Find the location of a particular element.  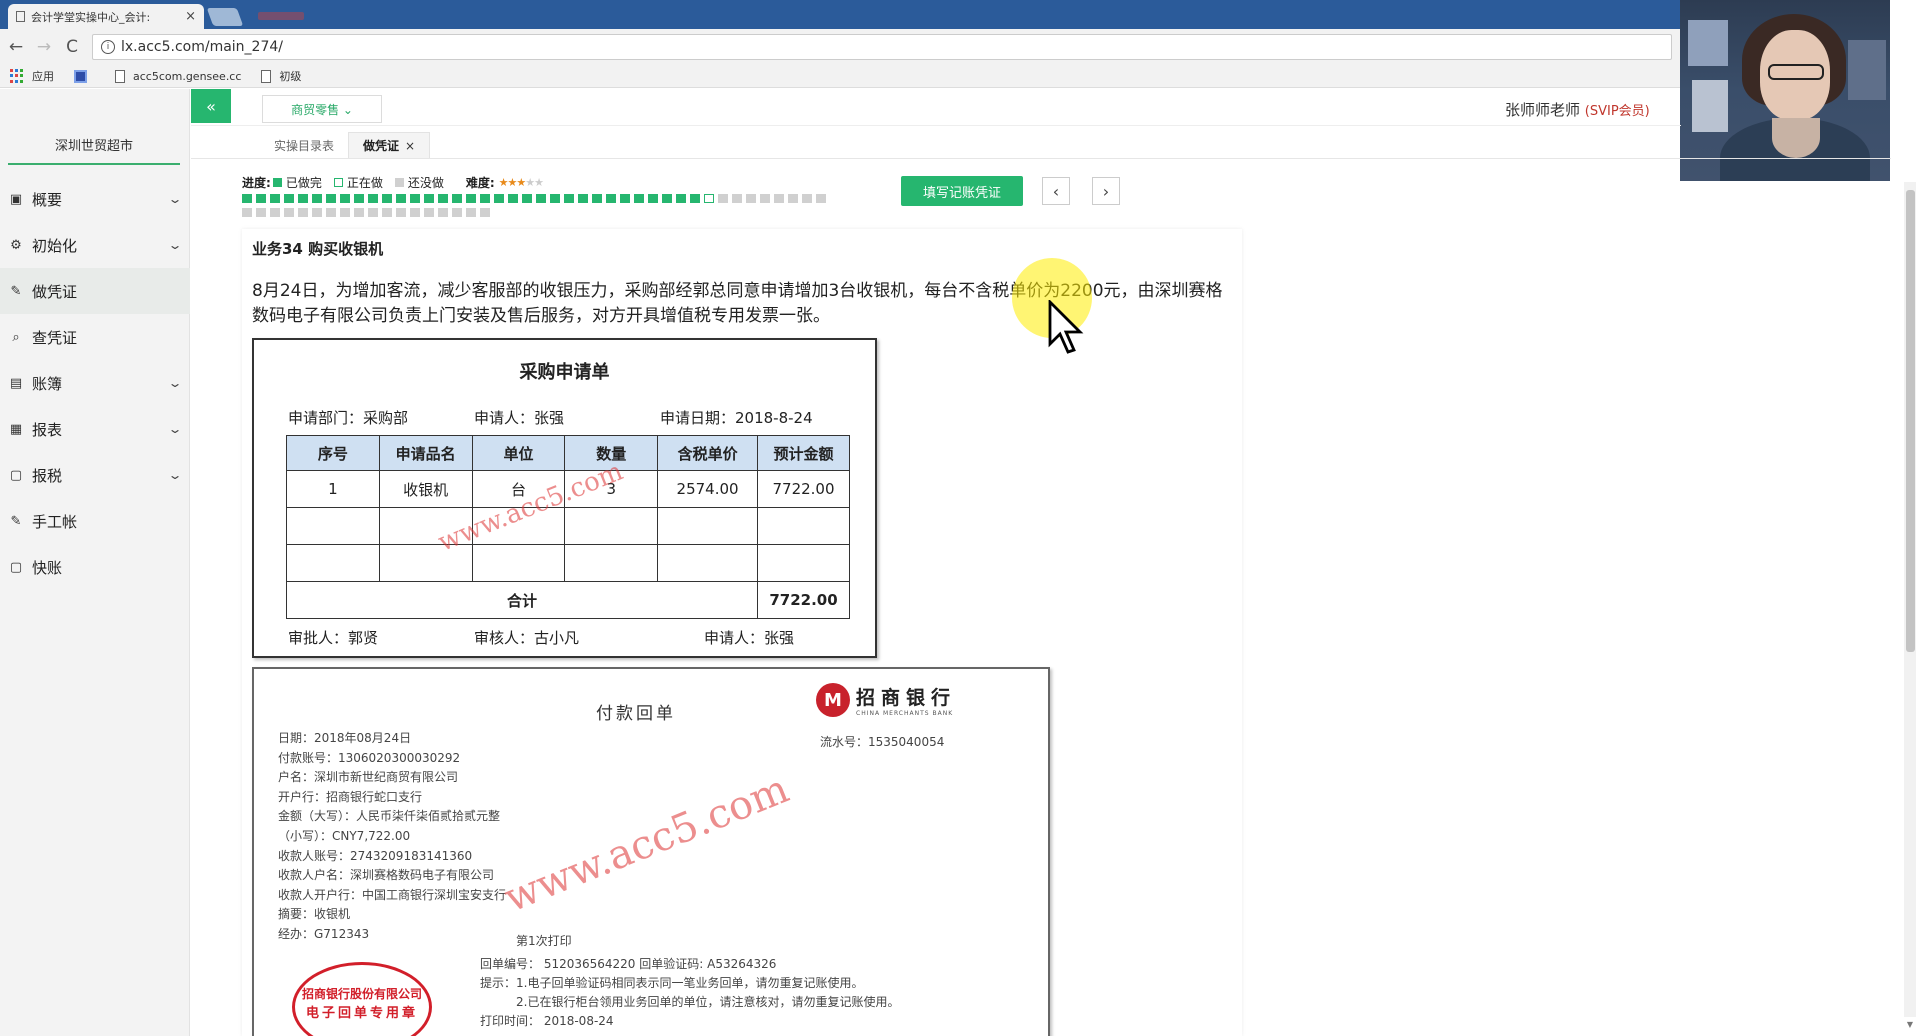

bookmark-apps: 应用 is located at coordinates (32, 76).